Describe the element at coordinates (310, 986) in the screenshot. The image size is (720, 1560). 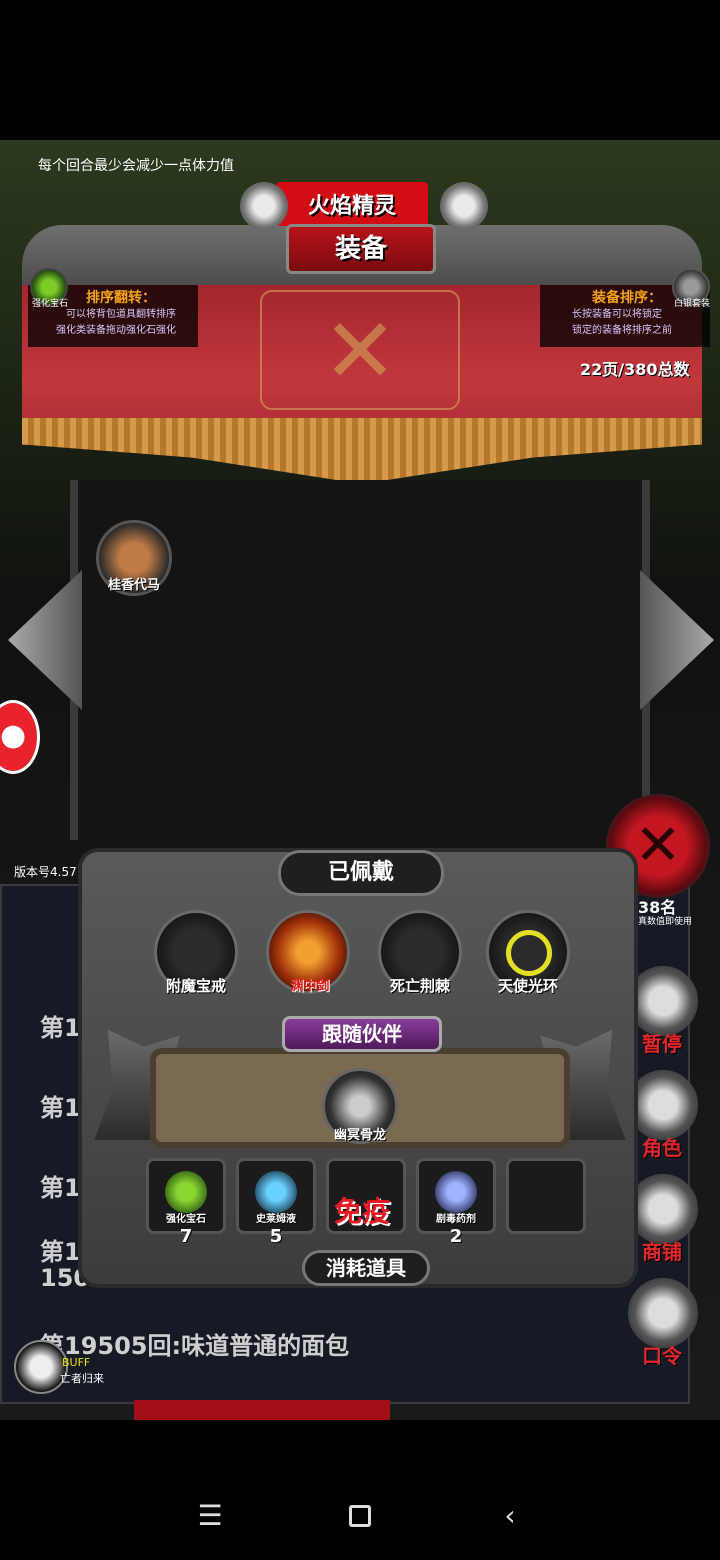
I see `sword-slot-label: 渊中剑` at that location.